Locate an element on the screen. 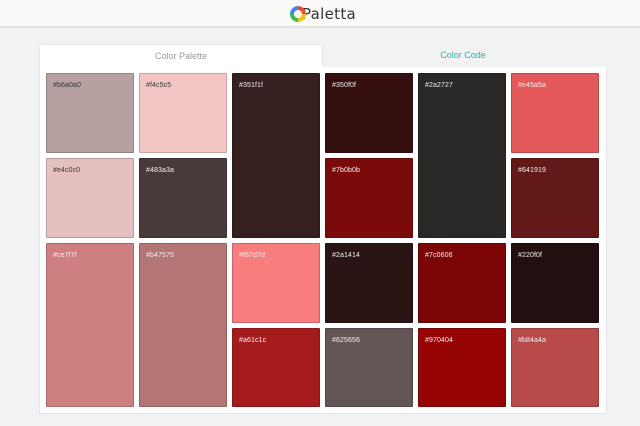 Image resolution: width=640 pixels, height=426 pixels. color-swatch-a61c1c: #a61c1c is located at coordinates (276, 367).